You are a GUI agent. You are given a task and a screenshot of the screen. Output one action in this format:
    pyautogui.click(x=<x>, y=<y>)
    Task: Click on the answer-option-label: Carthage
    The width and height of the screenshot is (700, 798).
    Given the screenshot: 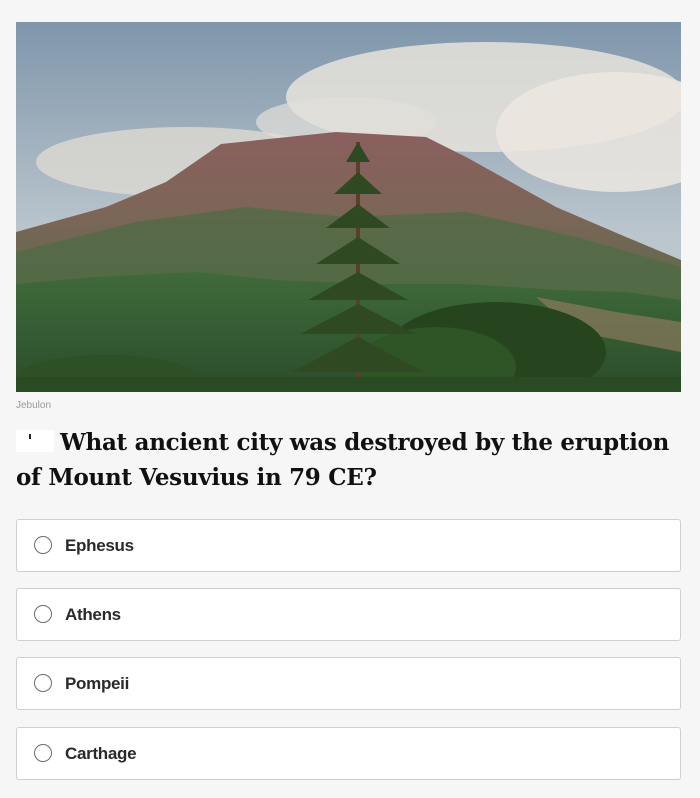 What is the action you would take?
    pyautogui.click(x=101, y=753)
    